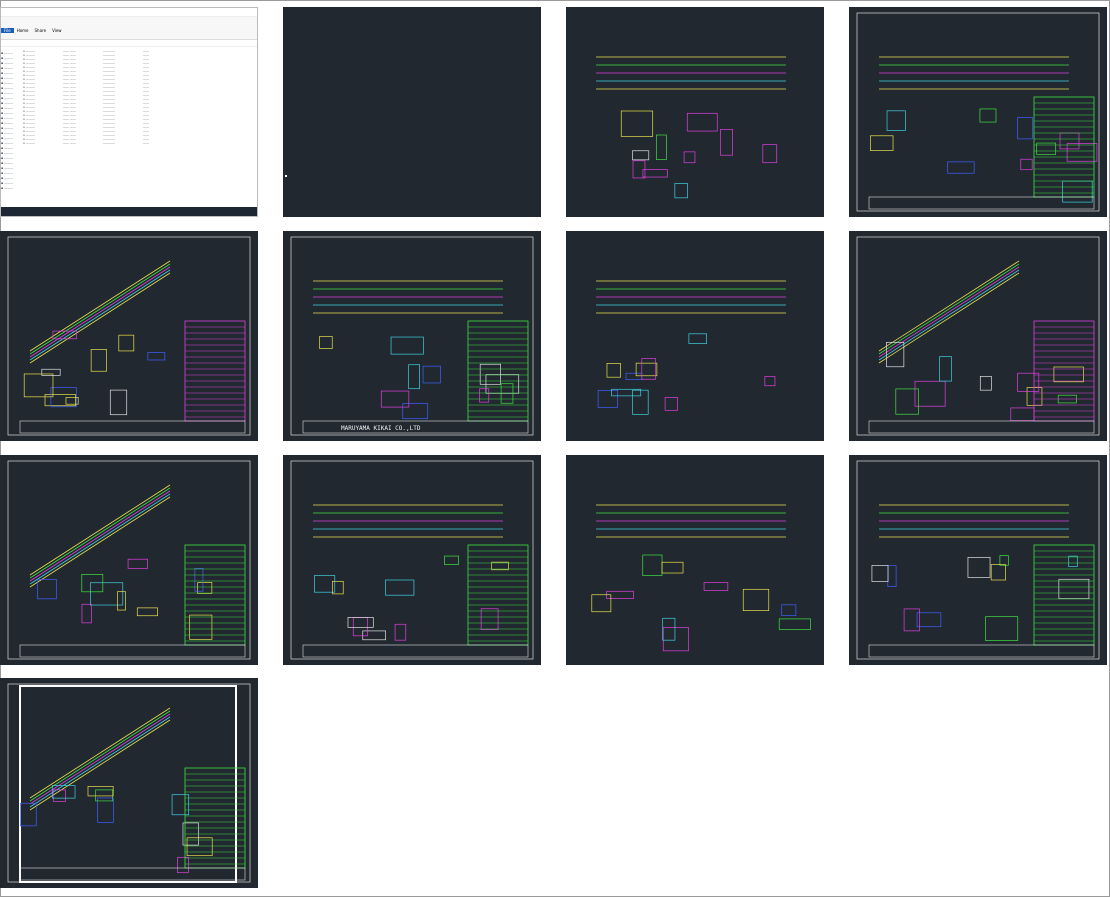 This screenshot has width=1110, height=897. Describe the element at coordinates (12, 188) in the screenshot. I see `nav-item: ▪ ———` at that location.